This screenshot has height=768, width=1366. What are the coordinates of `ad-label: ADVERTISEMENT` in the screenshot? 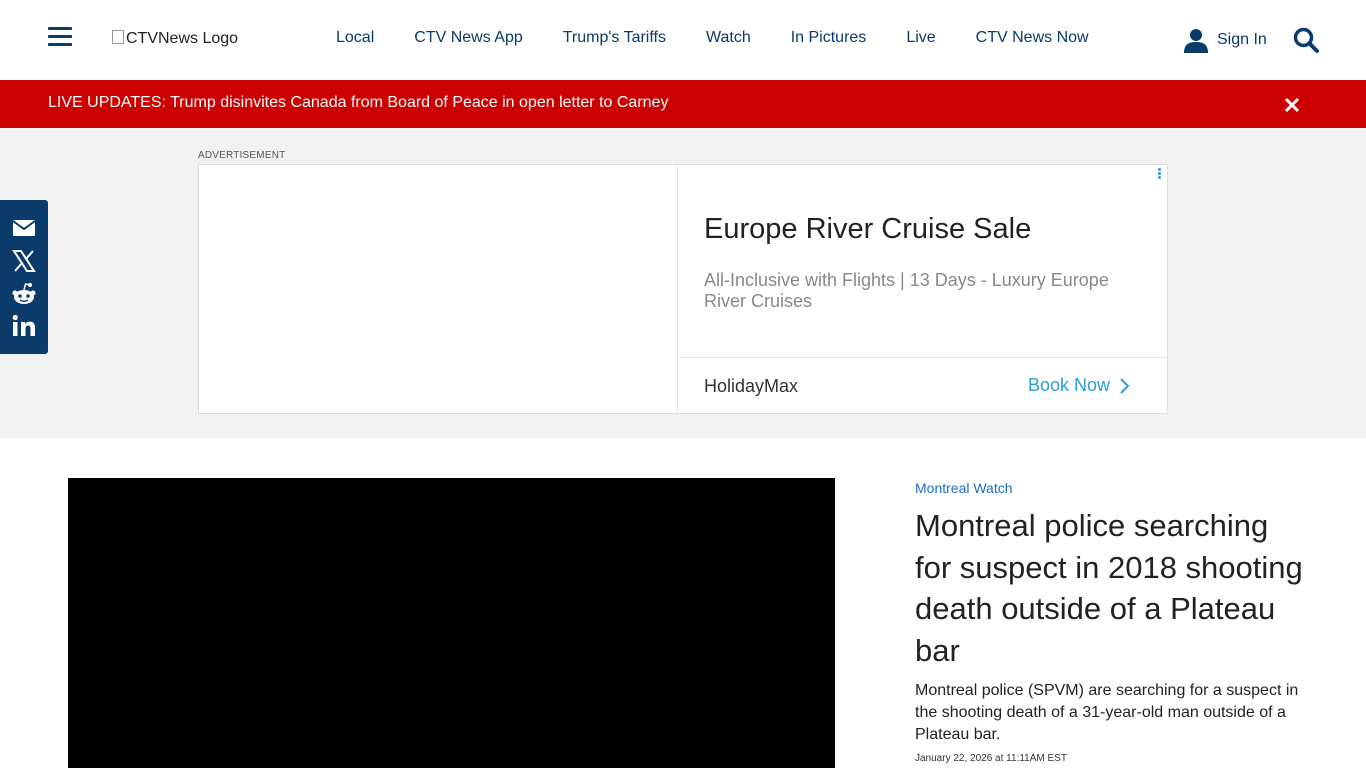 It's located at (242, 155).